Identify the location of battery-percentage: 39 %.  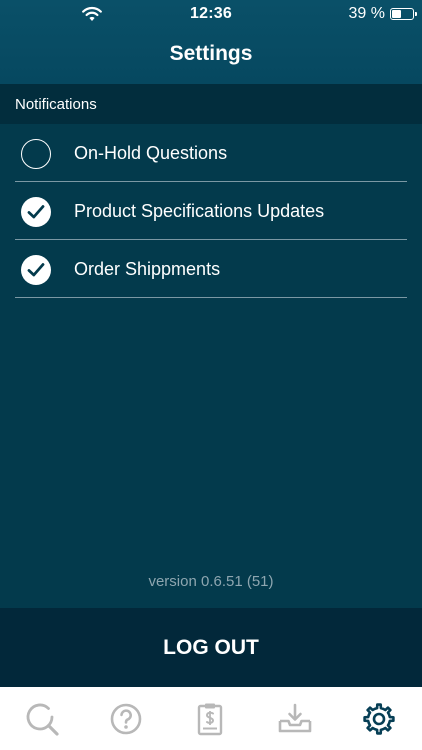
(366, 13).